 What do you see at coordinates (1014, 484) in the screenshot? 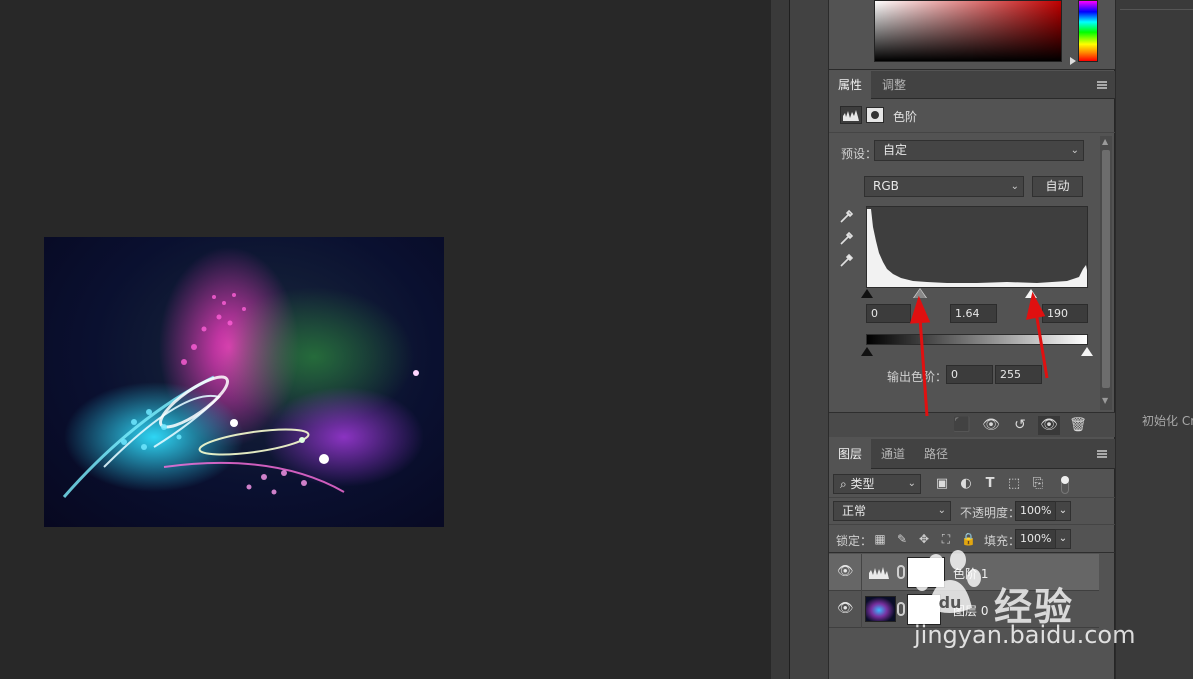
I see `shape-layer-filter-icon: ⬚` at bounding box center [1014, 484].